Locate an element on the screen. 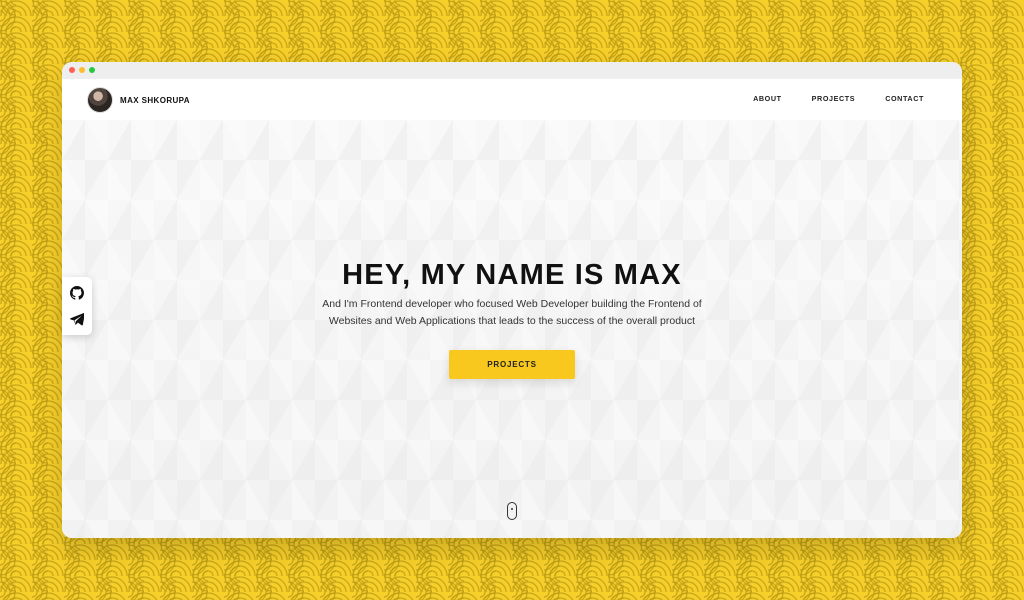 This screenshot has width=1024, height=600. social-sidebar is located at coordinates (77, 306).